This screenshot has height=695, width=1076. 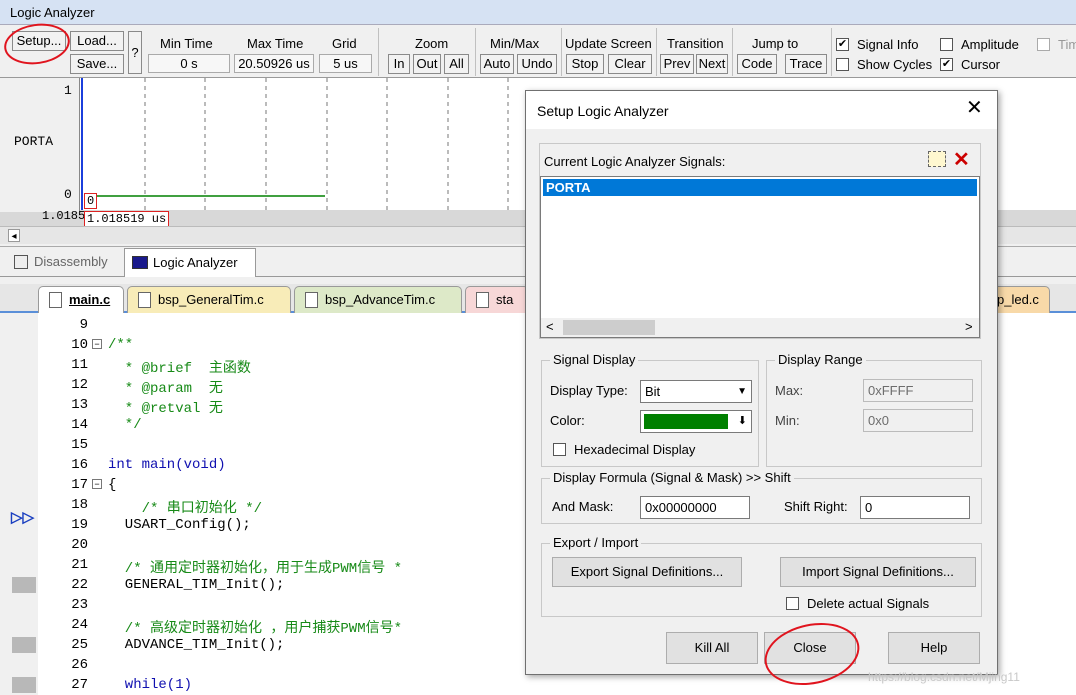 I want to click on timestamps-checkbox, so click(x=1043, y=44).